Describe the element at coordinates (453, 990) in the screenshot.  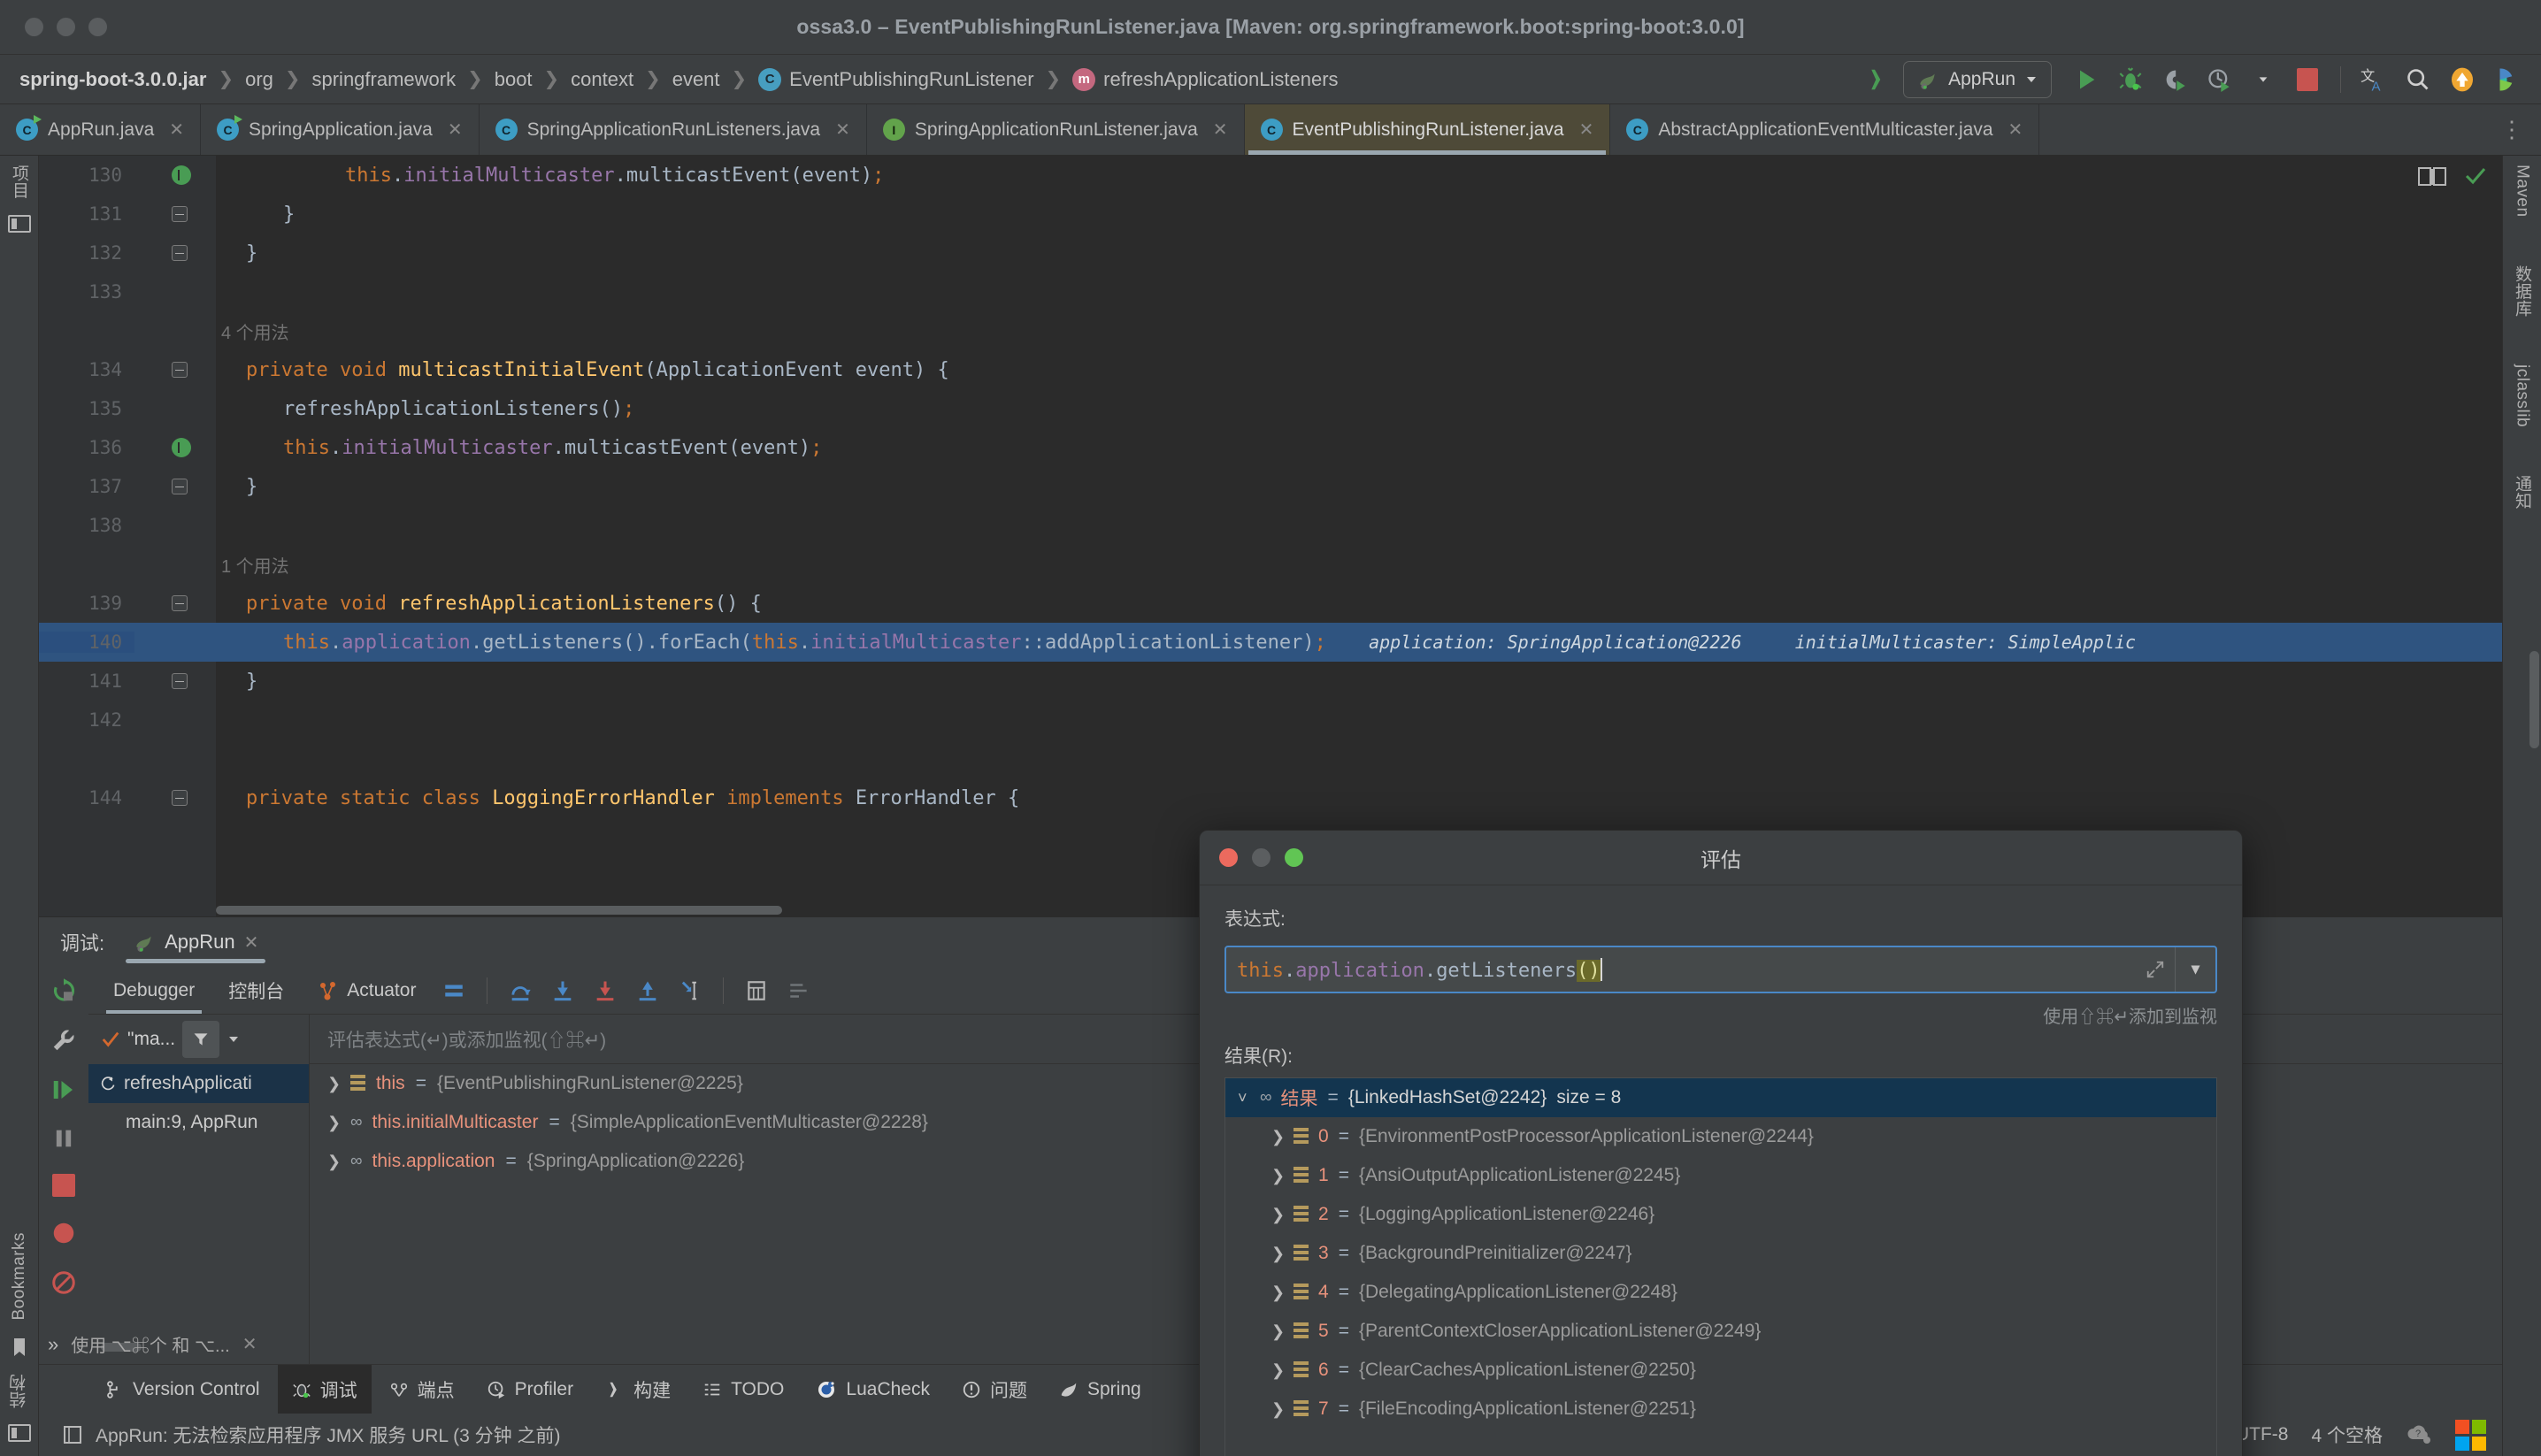
I see `show-execution-point-icon` at that location.